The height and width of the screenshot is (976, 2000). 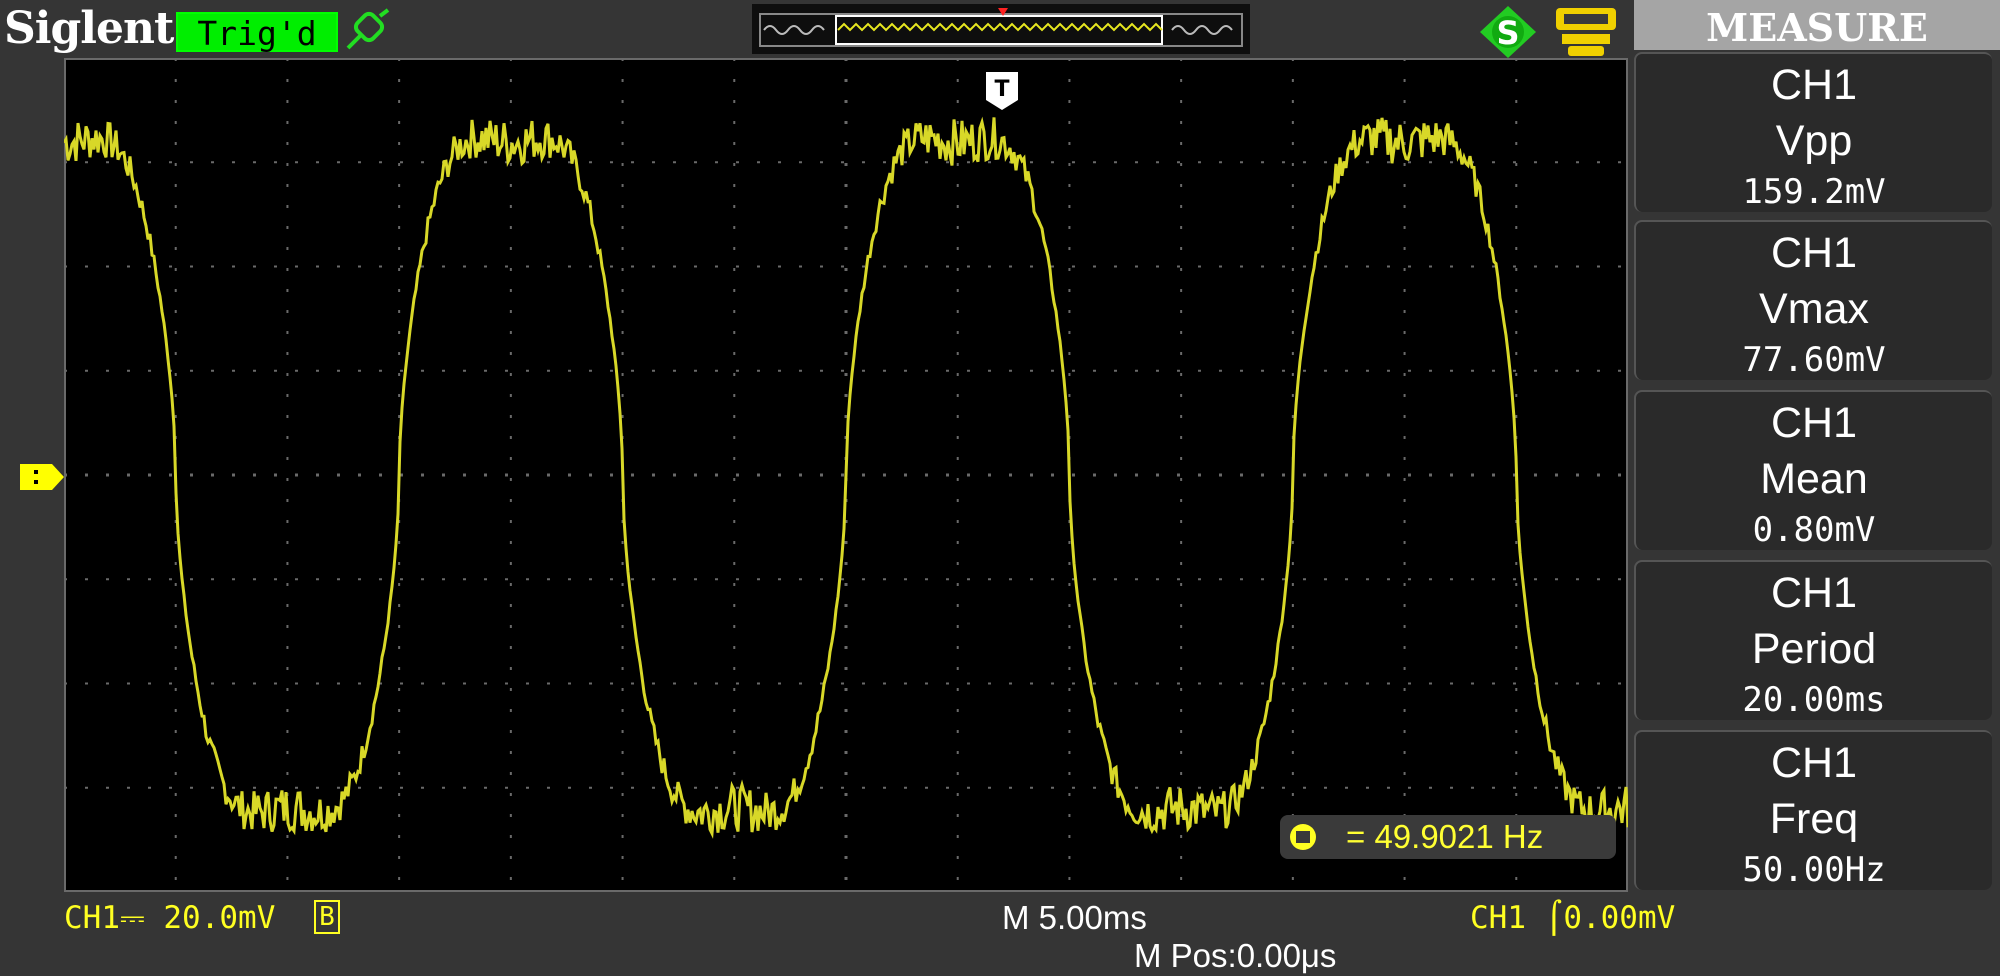 What do you see at coordinates (1448, 837) in the screenshot?
I see `frequency-counter-readout: = 49.9021 Hz` at bounding box center [1448, 837].